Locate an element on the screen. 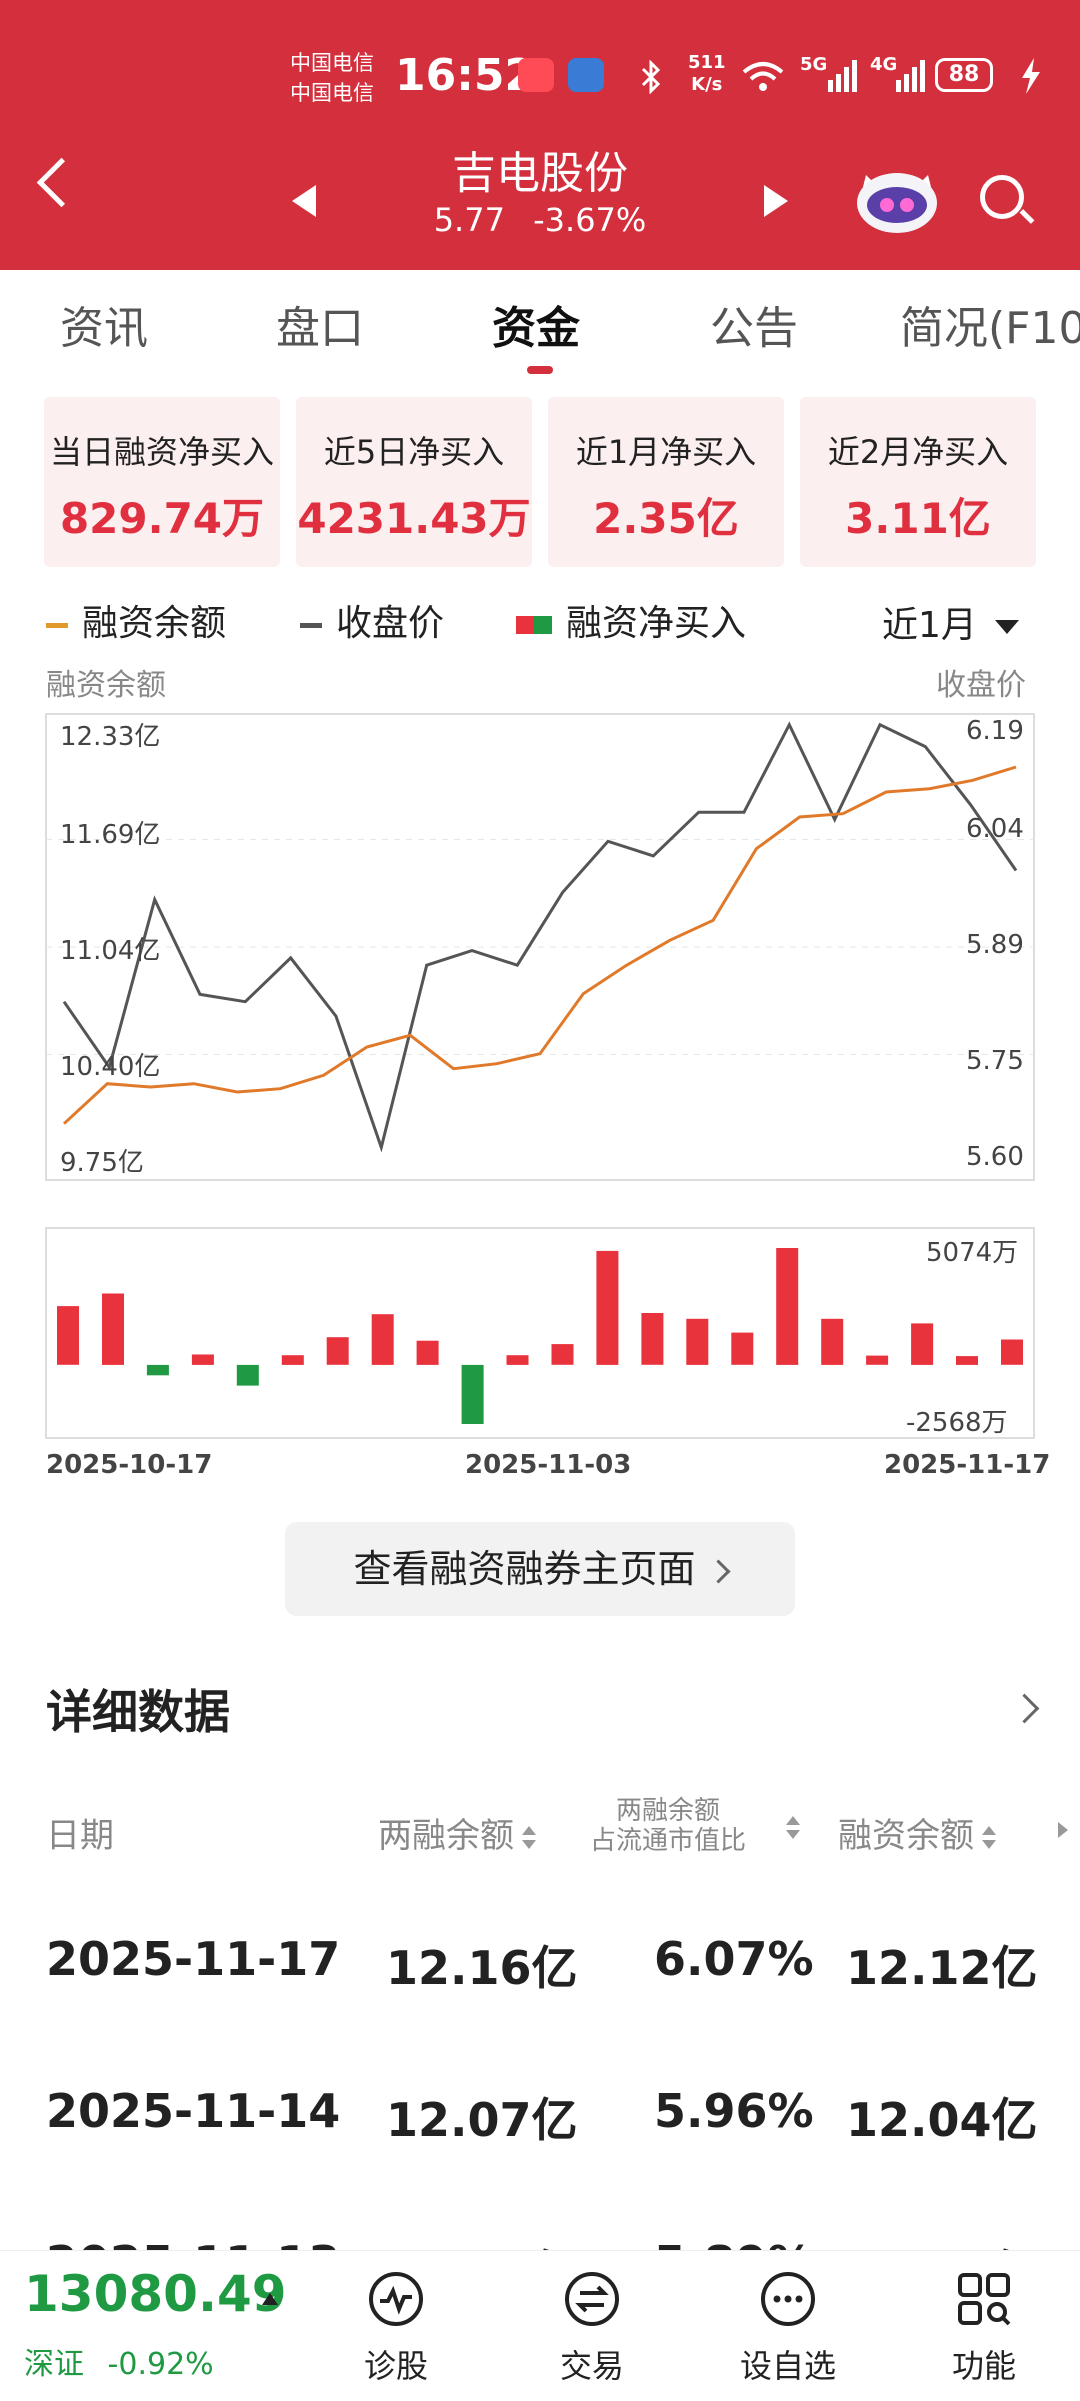 The width and height of the screenshot is (1080, 2401). period-dropdown: 近1月 is located at coordinates (950, 622).